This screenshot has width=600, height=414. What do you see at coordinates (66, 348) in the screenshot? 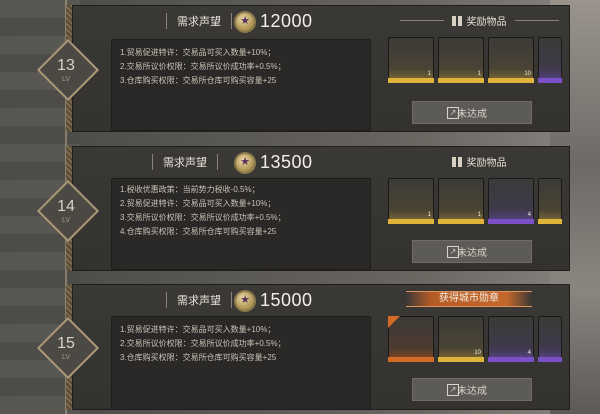
I see `level-badge: 15 LV` at bounding box center [66, 348].